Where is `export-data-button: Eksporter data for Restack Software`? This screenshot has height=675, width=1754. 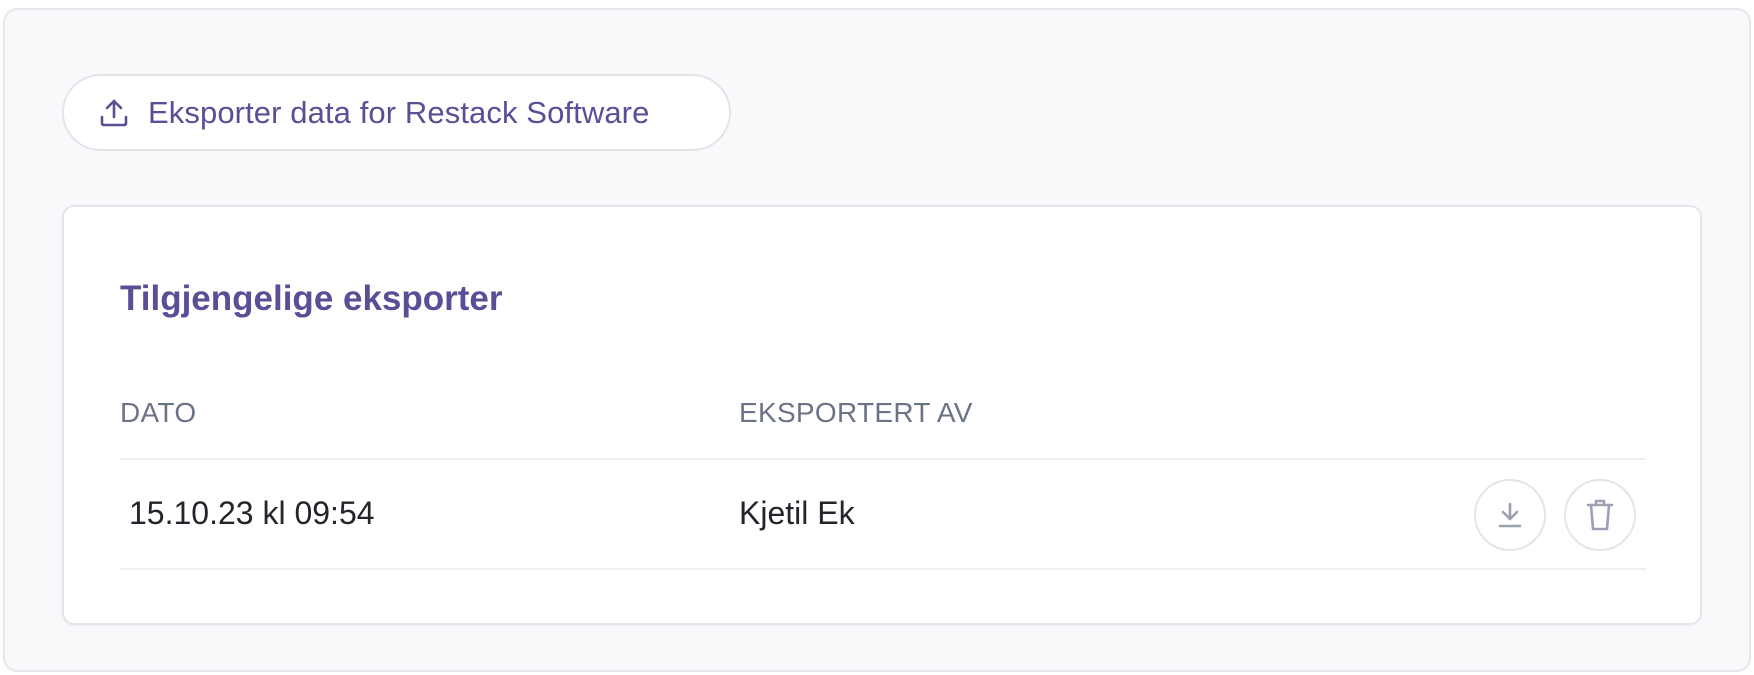
export-data-button: Eksporter data for Restack Software is located at coordinates (396, 112).